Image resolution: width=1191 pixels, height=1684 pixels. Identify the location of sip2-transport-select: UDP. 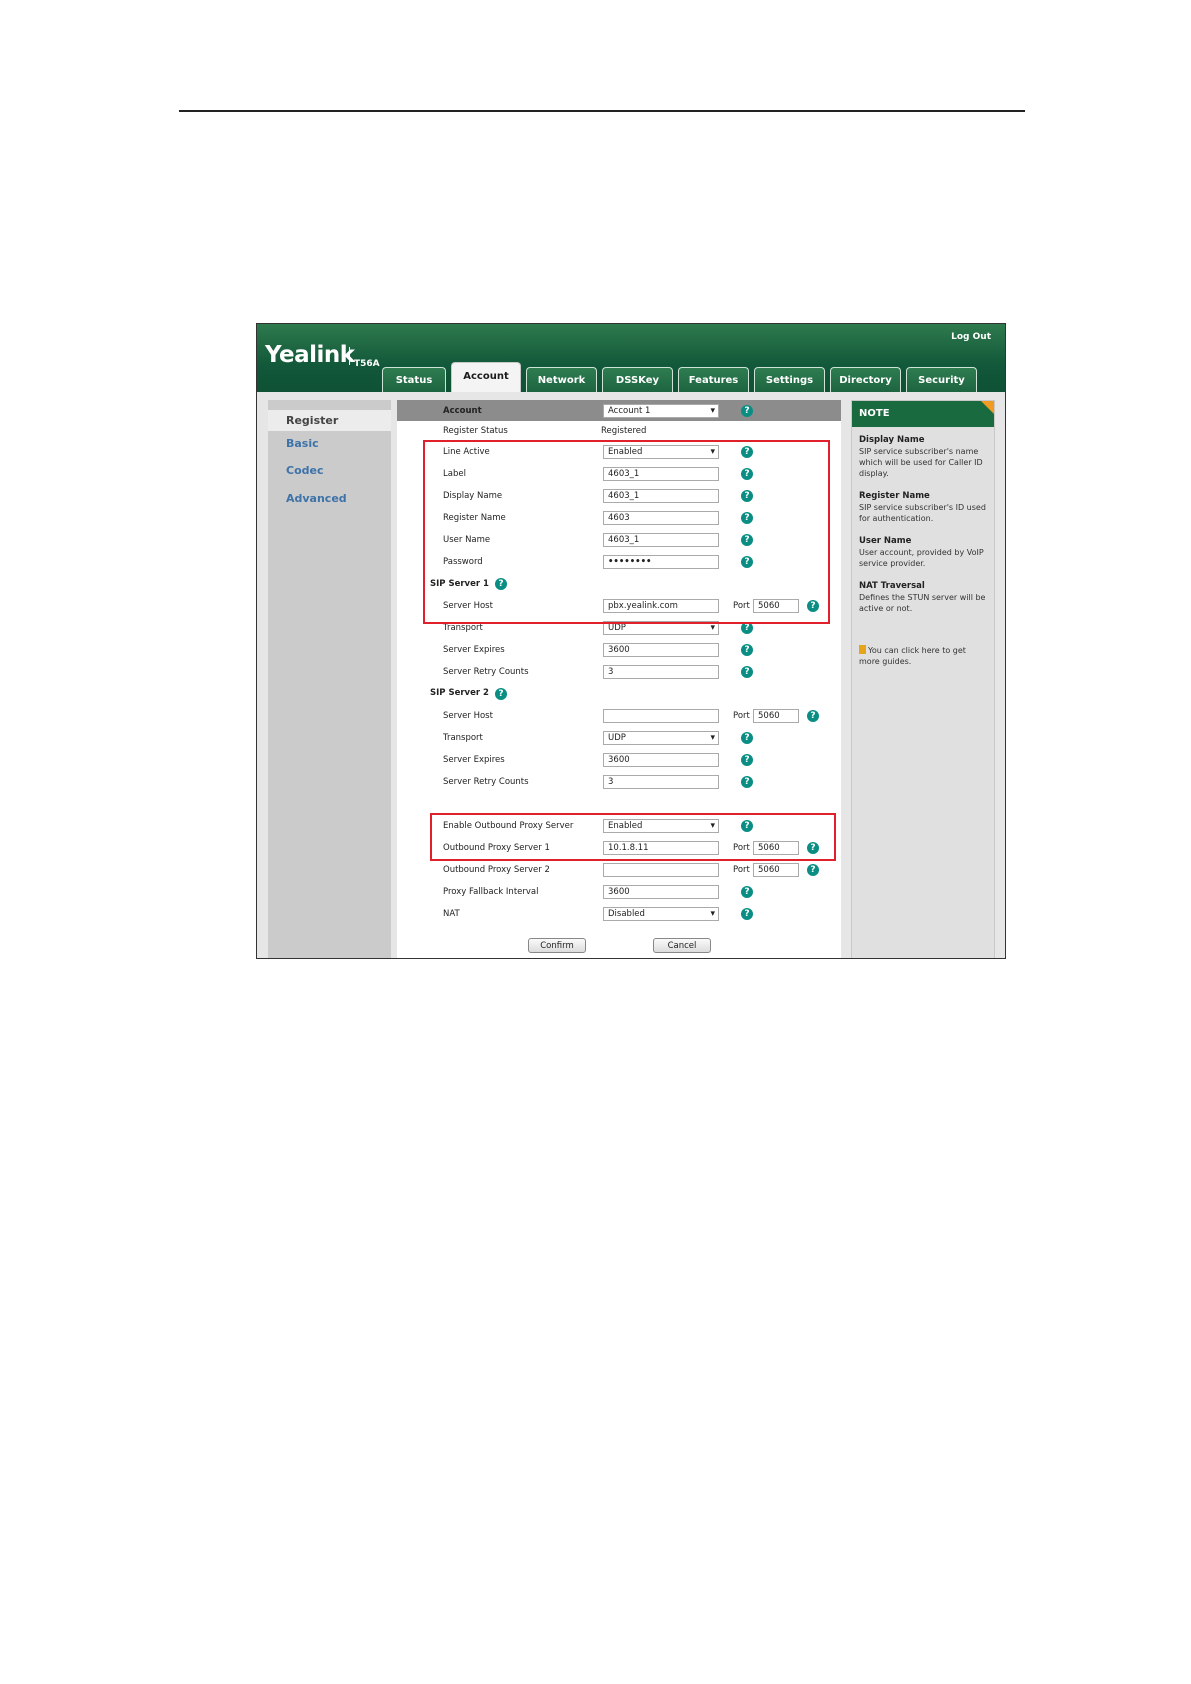
(661, 738).